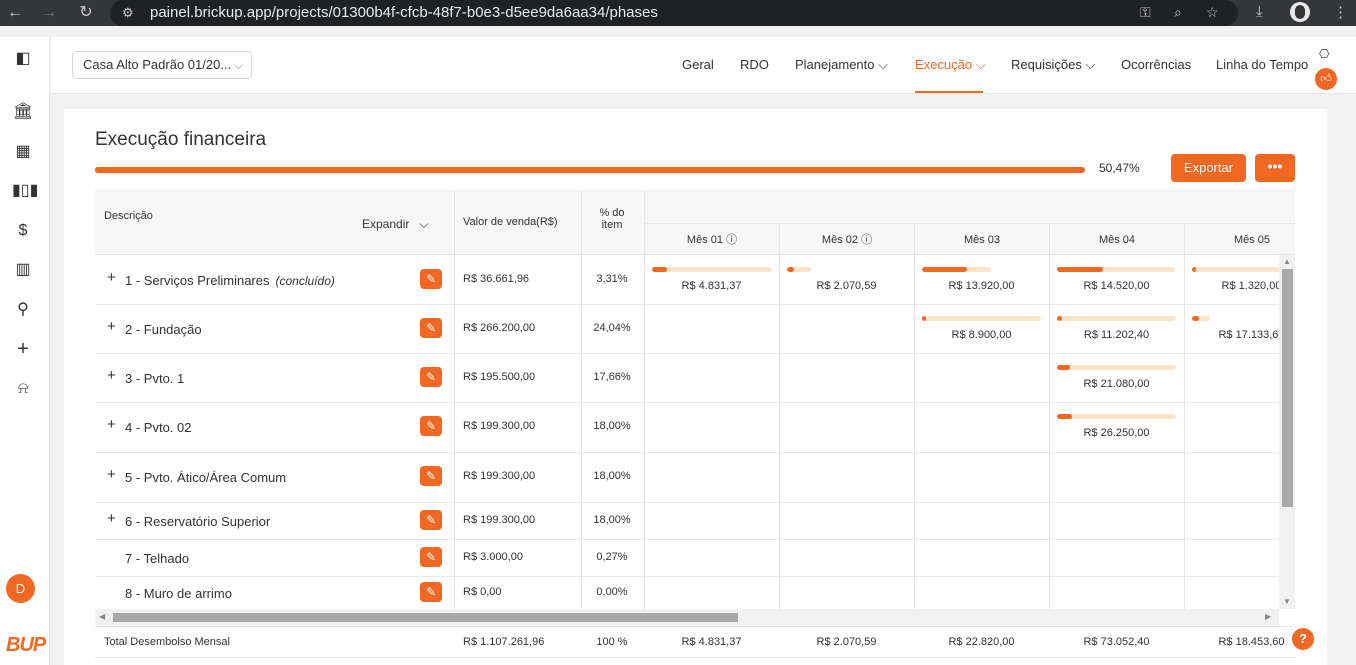 The height and width of the screenshot is (665, 1356). Describe the element at coordinates (841, 65) in the screenshot. I see `nav-planejamento: Planejamento ⌵` at that location.